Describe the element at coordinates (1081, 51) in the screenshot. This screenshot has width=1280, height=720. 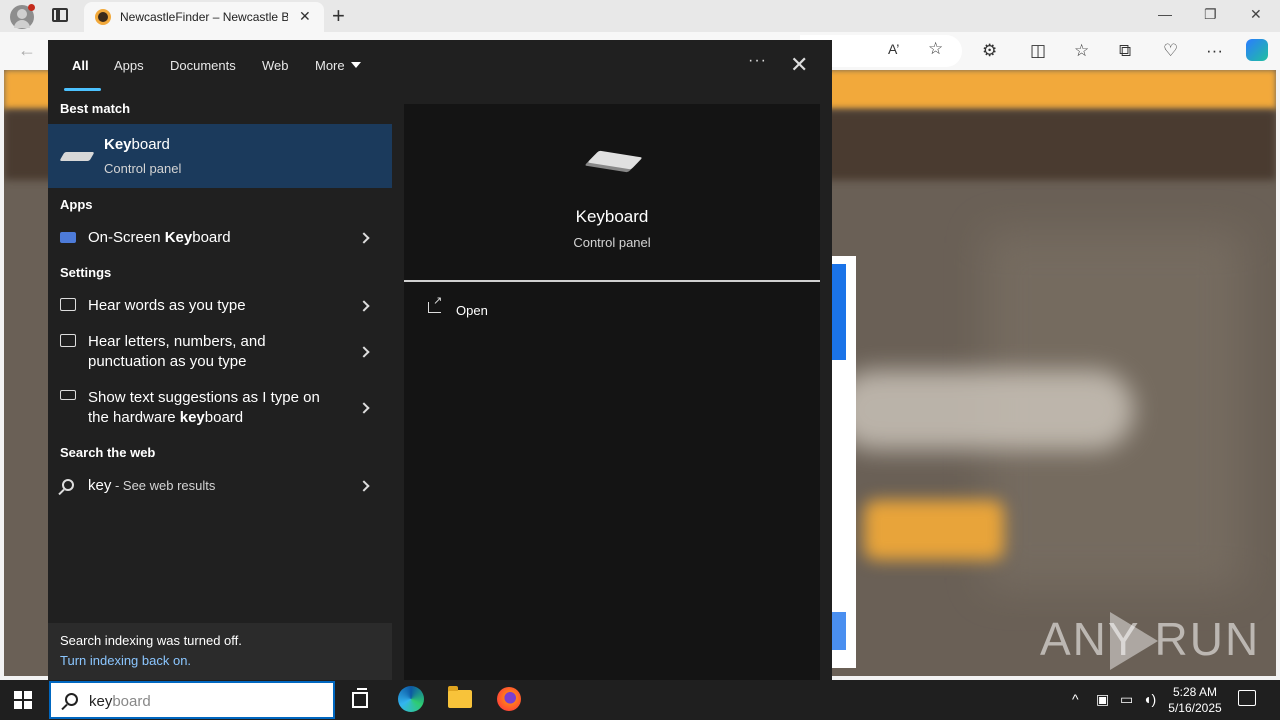
I see `favorites-icon: ☆` at that location.